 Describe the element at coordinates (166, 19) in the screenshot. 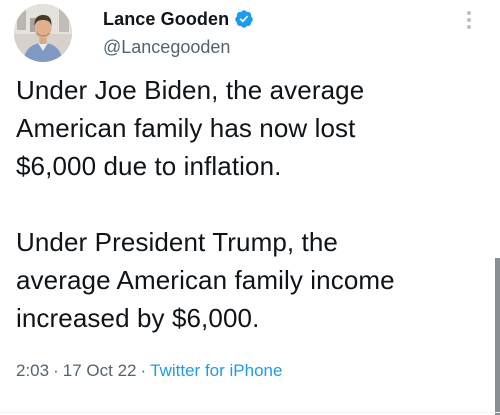

I see `author-display-name: Lance Gooden` at that location.